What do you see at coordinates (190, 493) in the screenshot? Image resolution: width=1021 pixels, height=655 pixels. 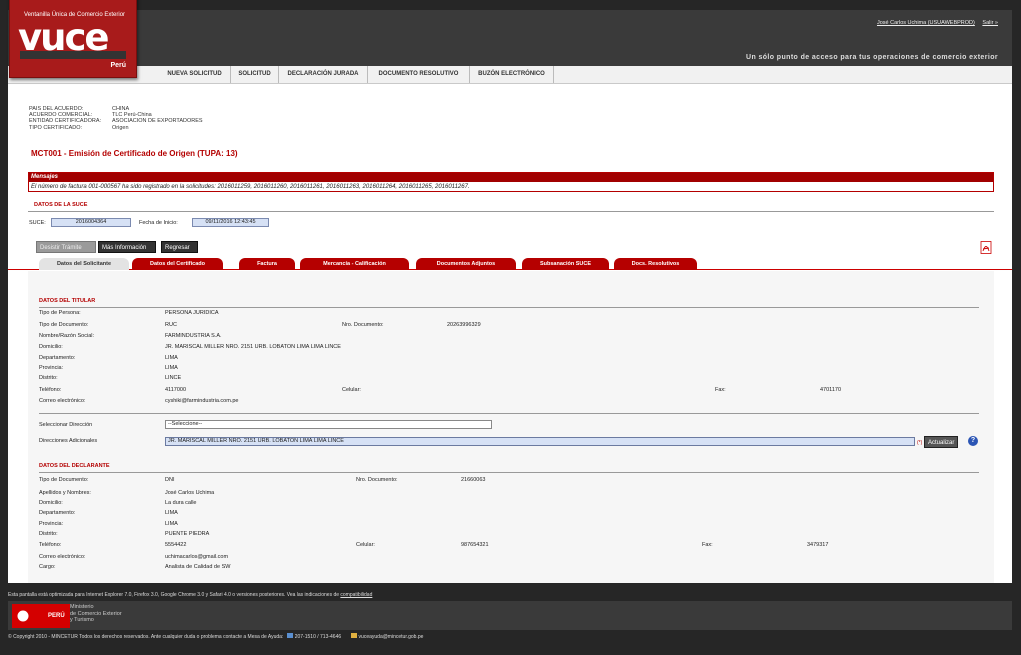 I see `declarante-nombre-value: José Carlos Uchima` at bounding box center [190, 493].